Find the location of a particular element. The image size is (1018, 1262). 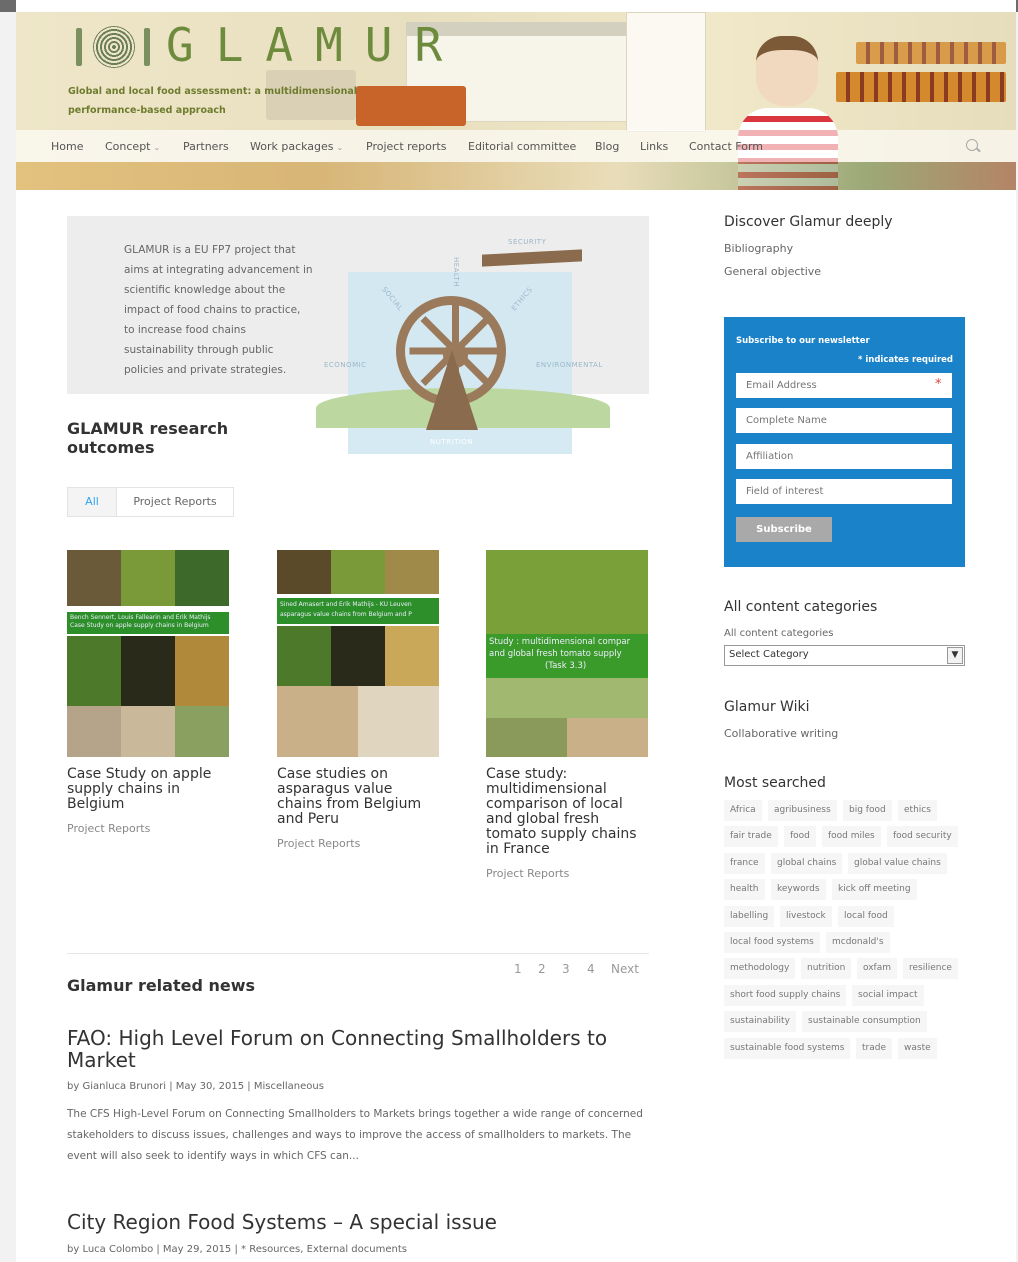

widget-title-discover: Discover Glamur deeply is located at coordinates (808, 222).